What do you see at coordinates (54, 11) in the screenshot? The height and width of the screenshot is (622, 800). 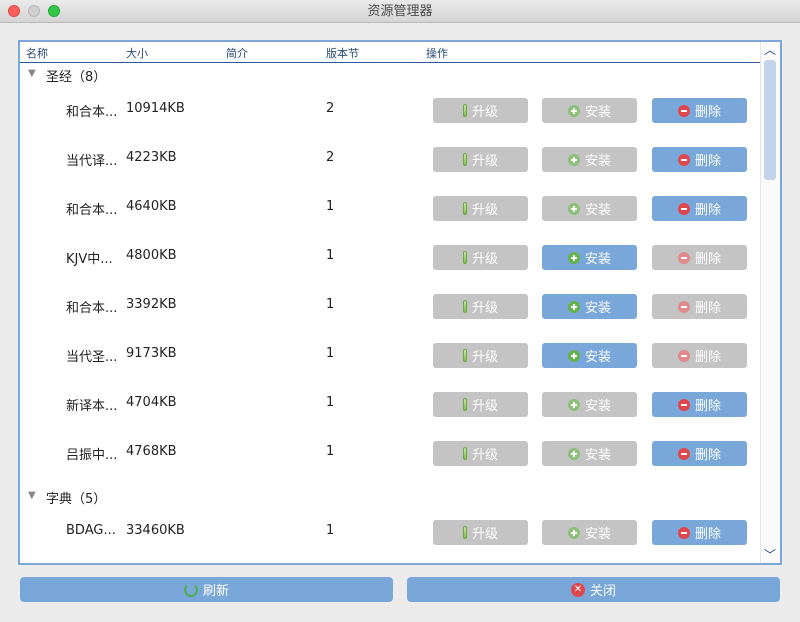 I see `maximize-window-icon` at bounding box center [54, 11].